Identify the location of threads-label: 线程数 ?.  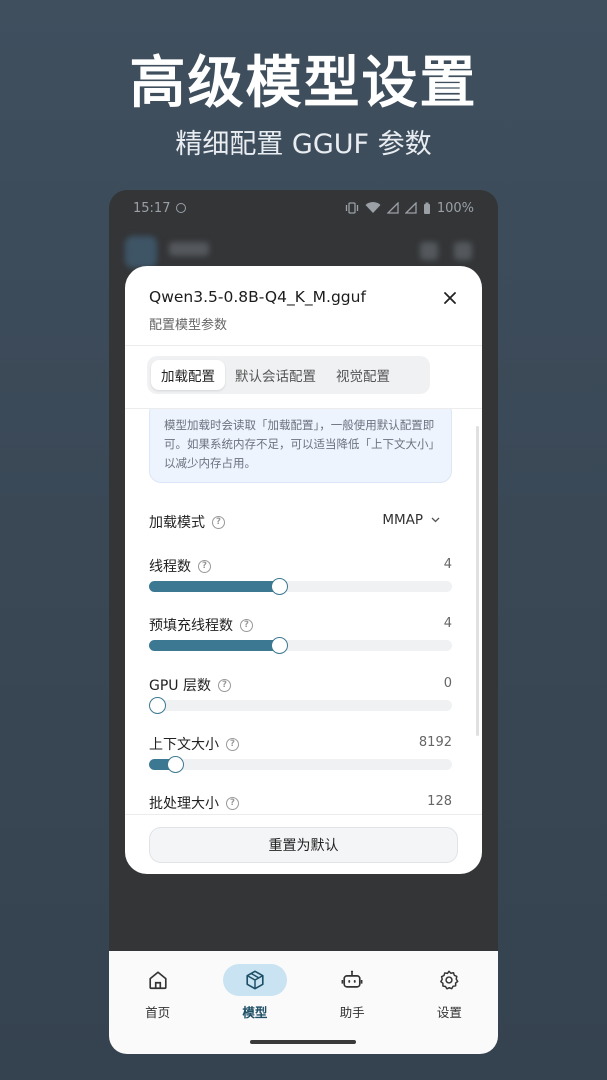
(180, 566).